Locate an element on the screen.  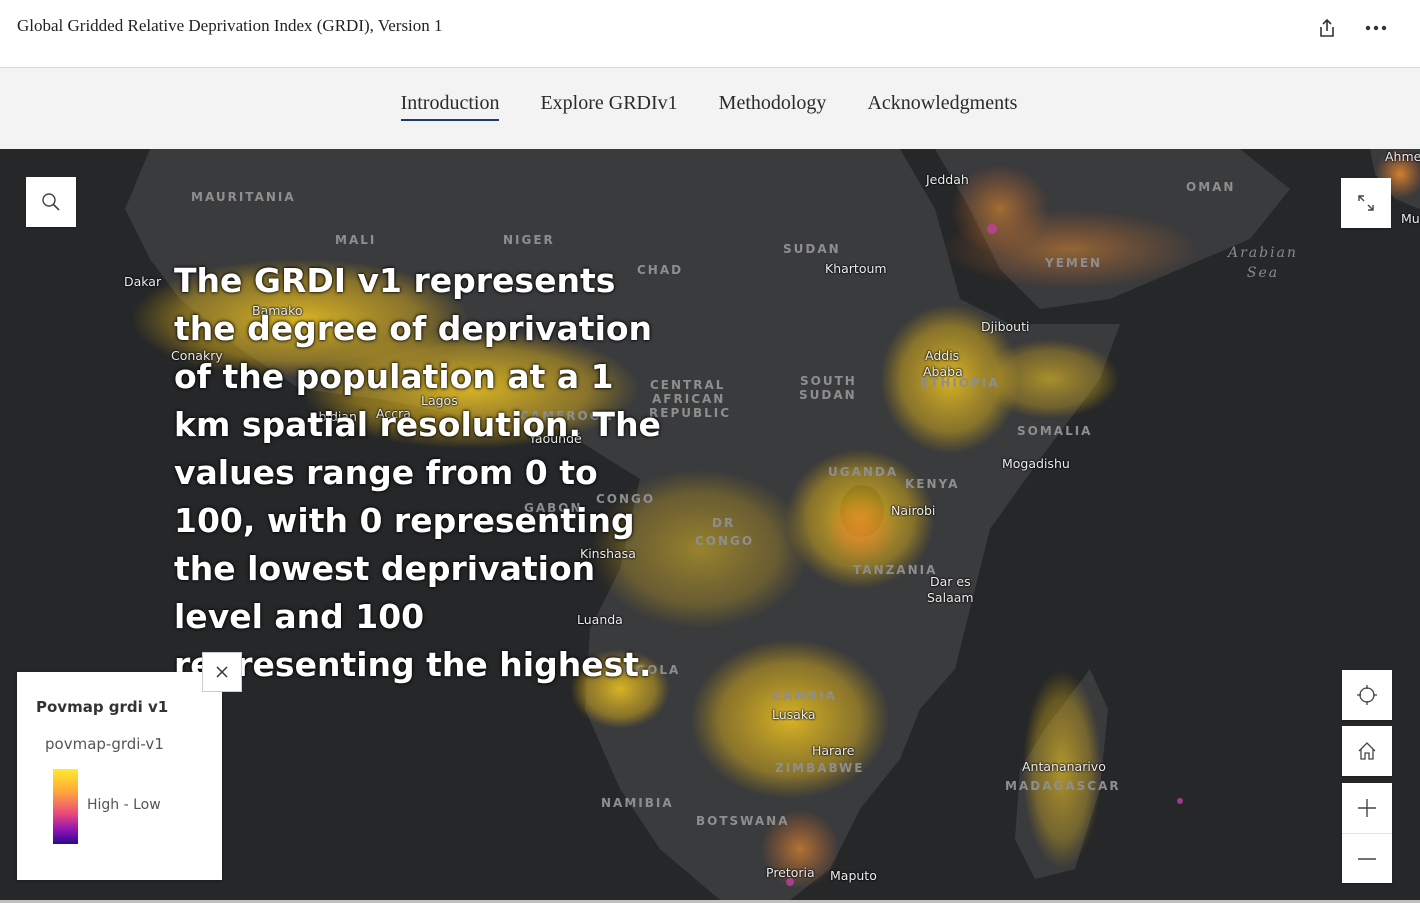
city-label: Ababa is located at coordinates (943, 371).